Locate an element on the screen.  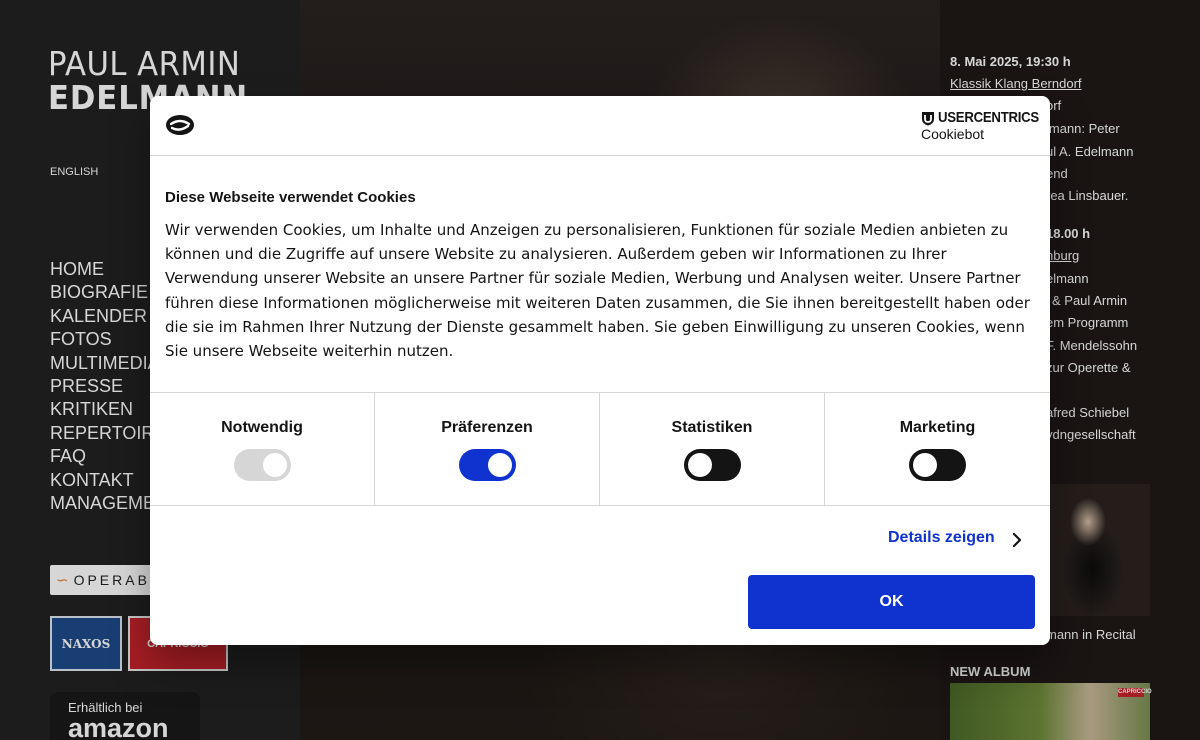
statistiken-toggle is located at coordinates (712, 465).